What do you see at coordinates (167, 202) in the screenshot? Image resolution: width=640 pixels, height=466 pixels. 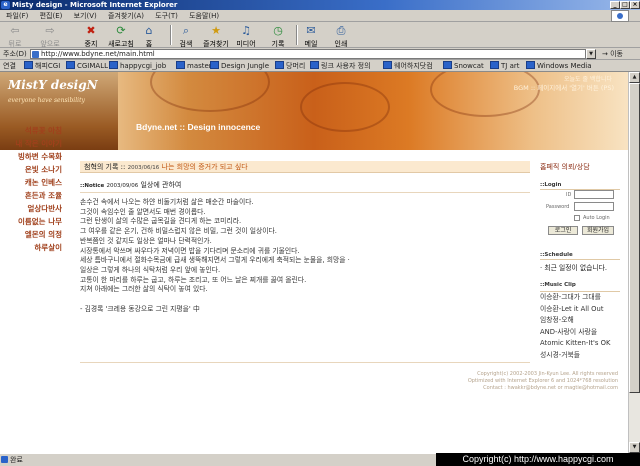 I see `post-line: 손수건 속에서 나오는 하얀 비둘기처럼 삶은 매순간 마술이다.` at bounding box center [167, 202].